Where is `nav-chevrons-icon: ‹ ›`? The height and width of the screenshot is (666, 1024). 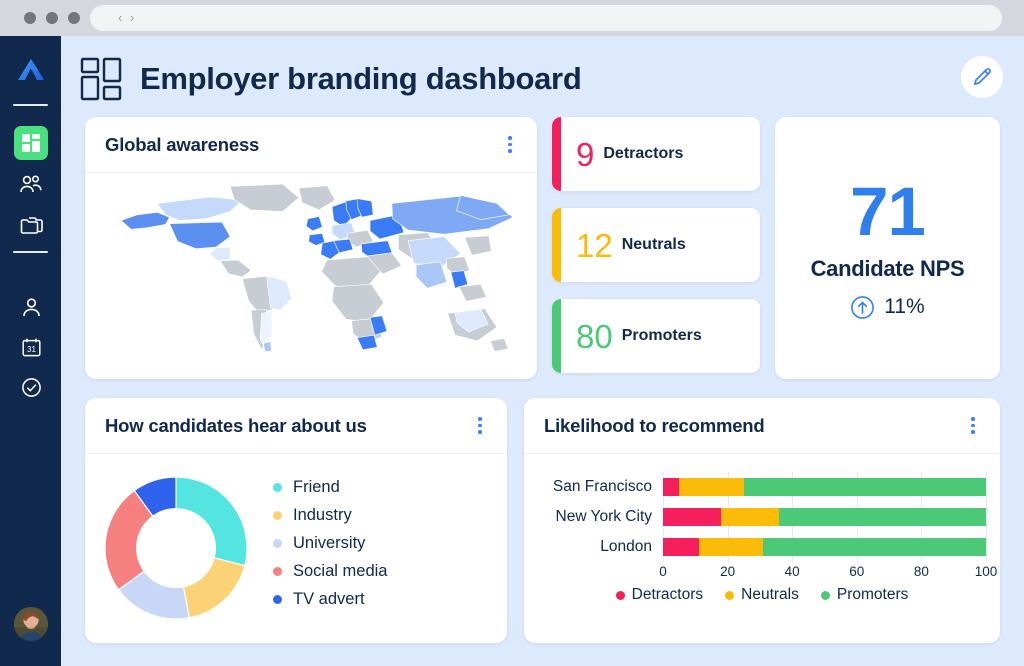
nav-chevrons-icon: ‹ › is located at coordinates (127, 17).